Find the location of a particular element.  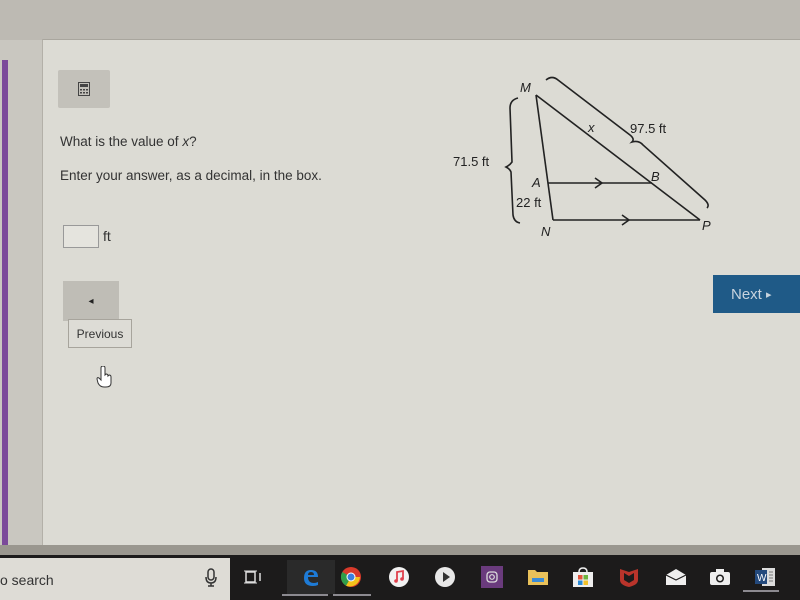

next-button: Next ▸ is located at coordinates (756, 294).